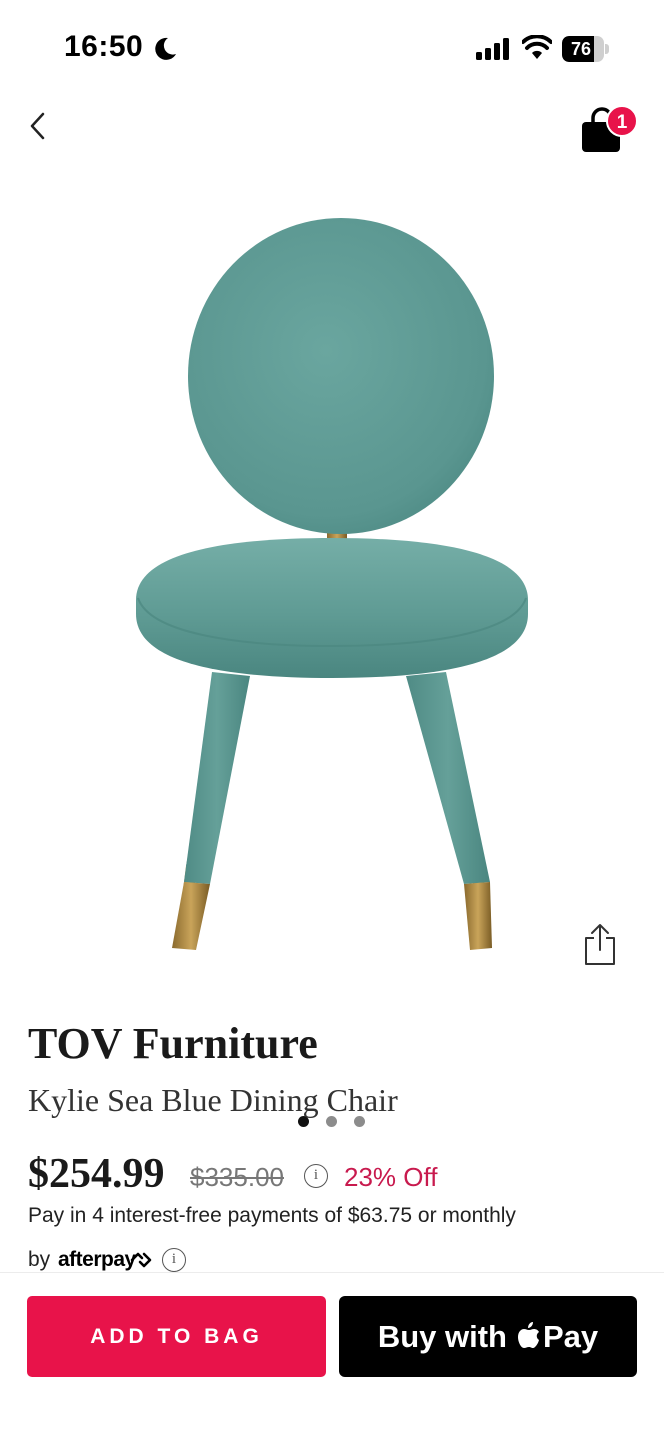 Image resolution: width=664 pixels, height=1440 pixels. What do you see at coordinates (537, 47) in the screenshot?
I see `wifi-icon` at bounding box center [537, 47].